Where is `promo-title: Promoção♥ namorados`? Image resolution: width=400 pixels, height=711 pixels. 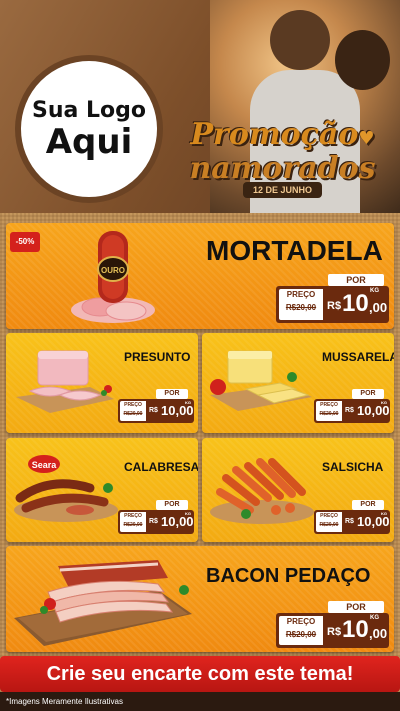 promo-title: Promoção♥ namorados is located at coordinates (282, 152).